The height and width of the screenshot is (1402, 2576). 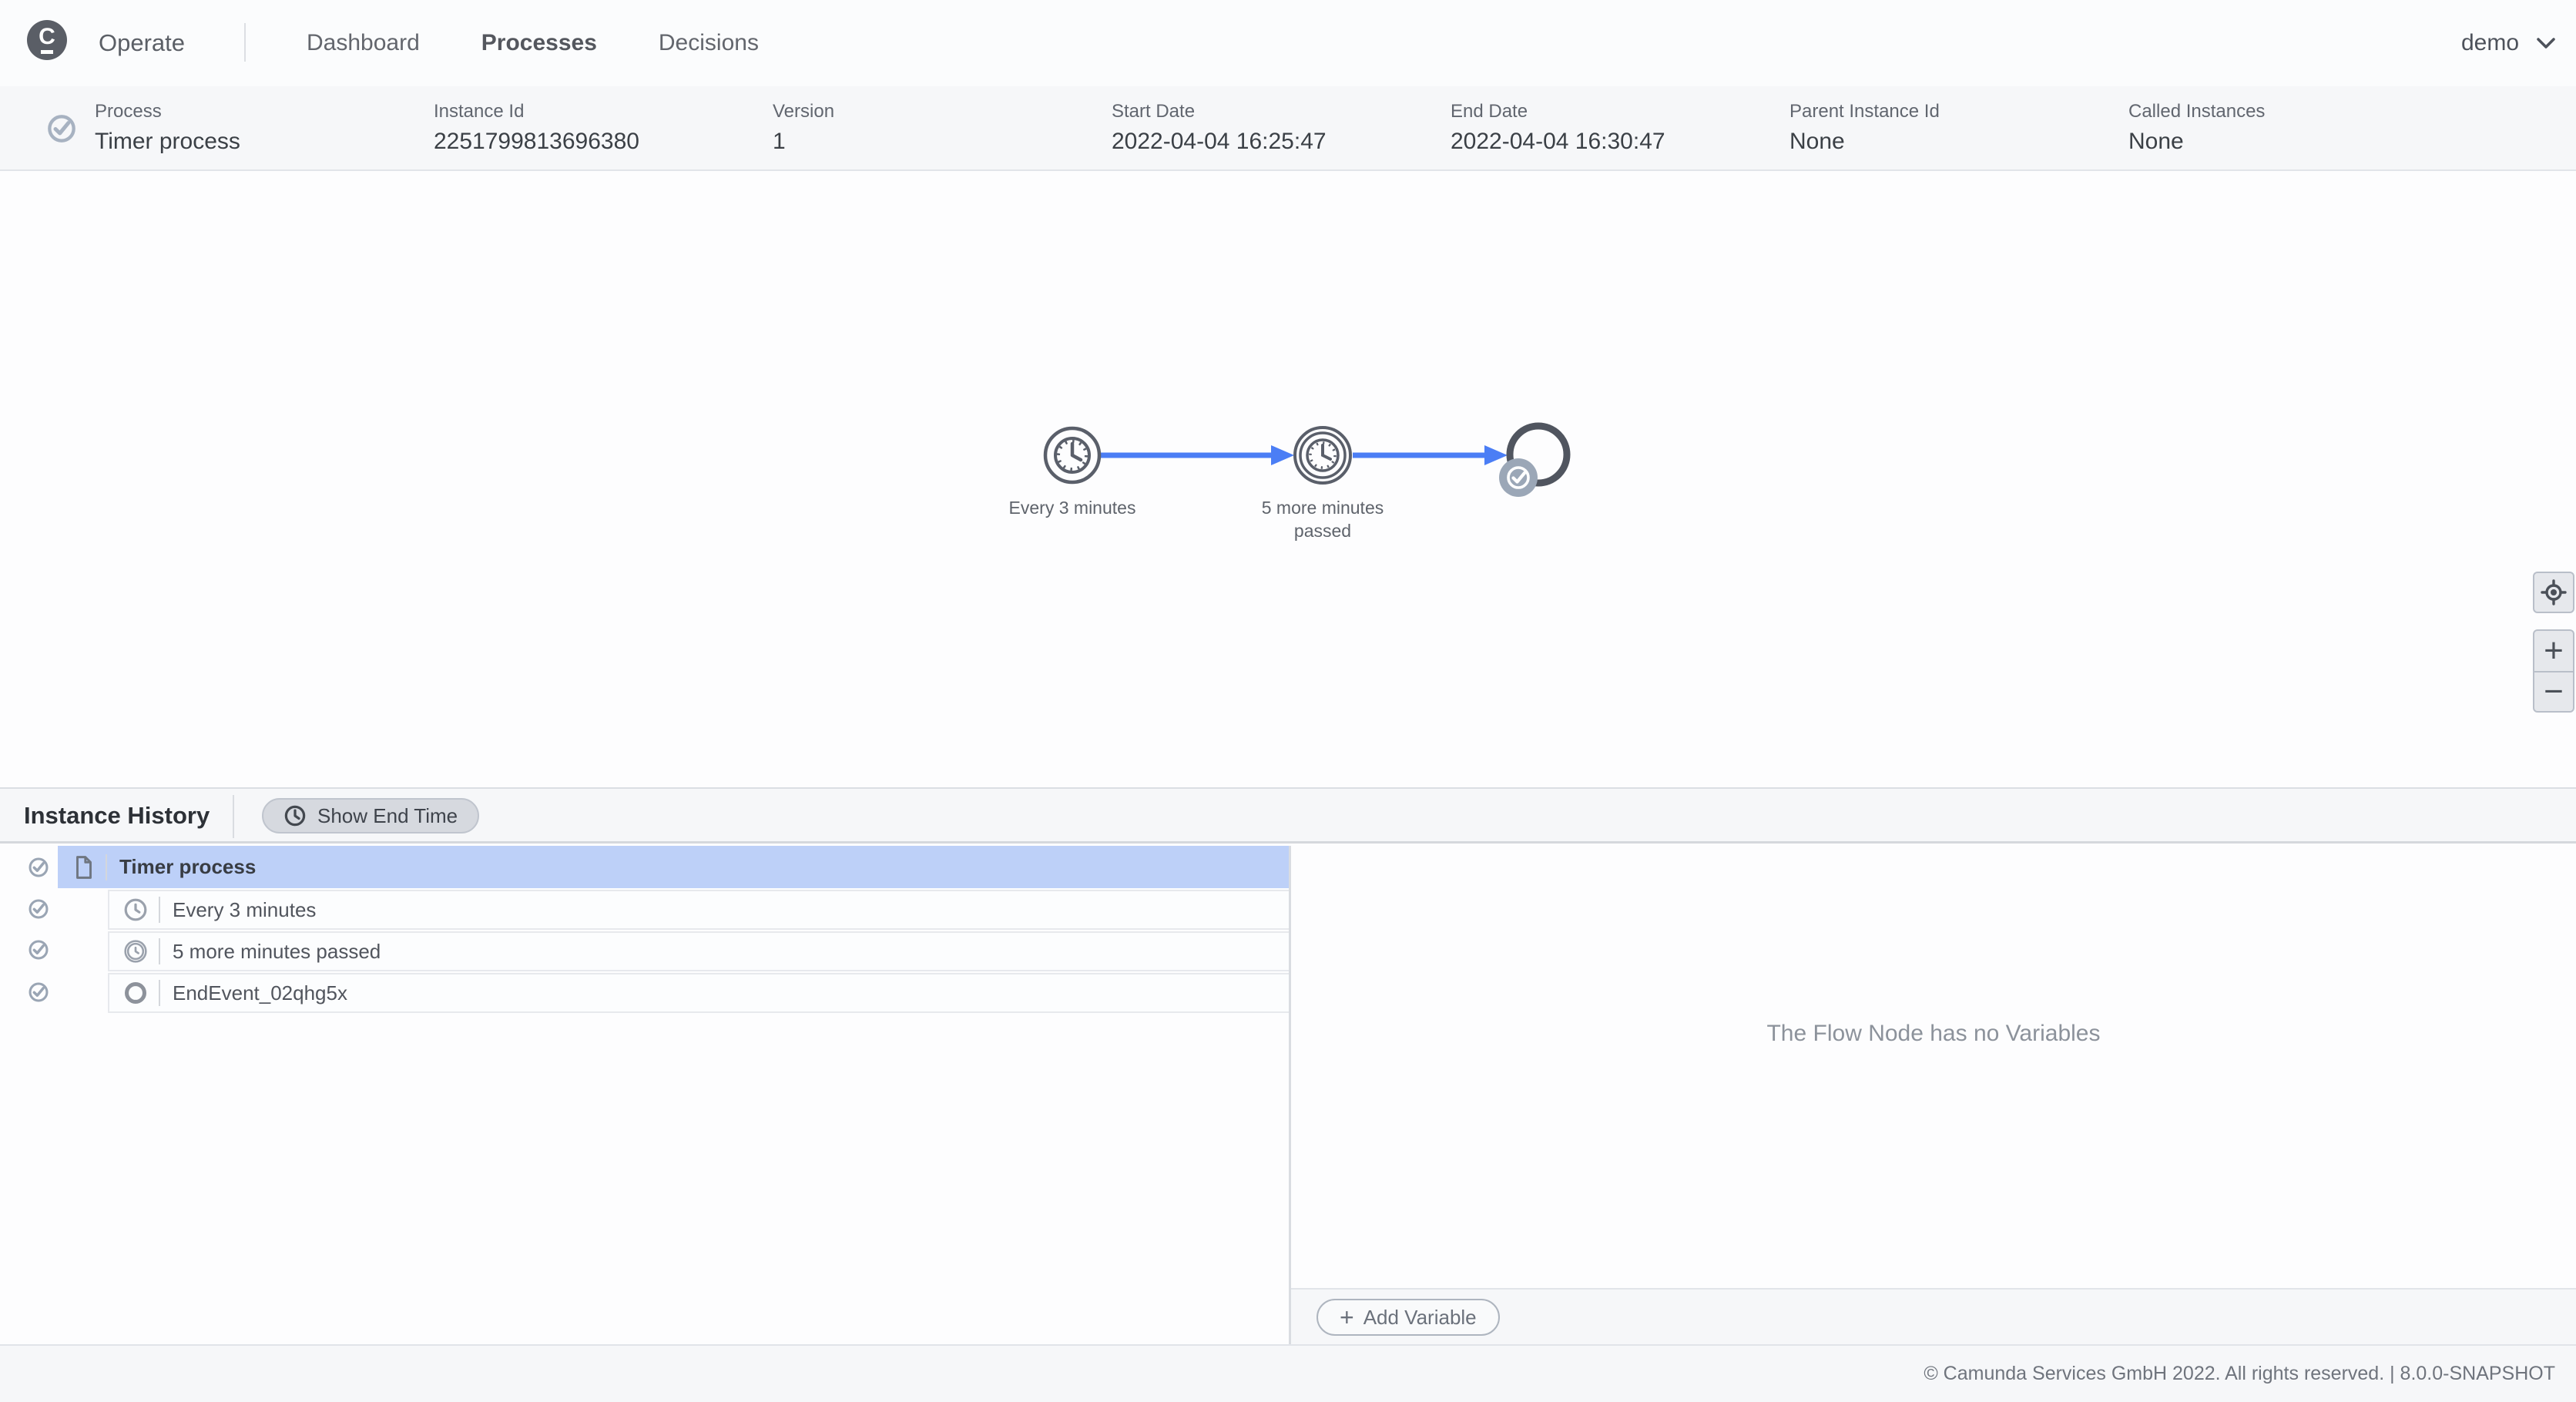 I want to click on process-document-icon, so click(x=84, y=867).